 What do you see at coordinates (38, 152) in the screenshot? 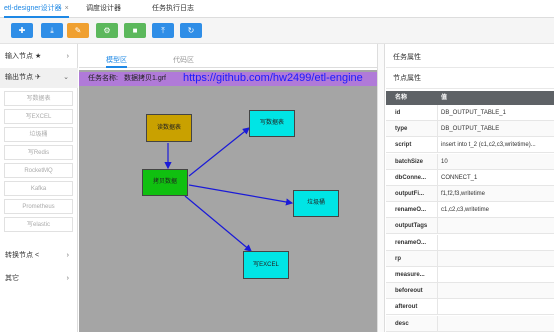
I see `palette-item-write-redis: 写Redis` at bounding box center [38, 152].